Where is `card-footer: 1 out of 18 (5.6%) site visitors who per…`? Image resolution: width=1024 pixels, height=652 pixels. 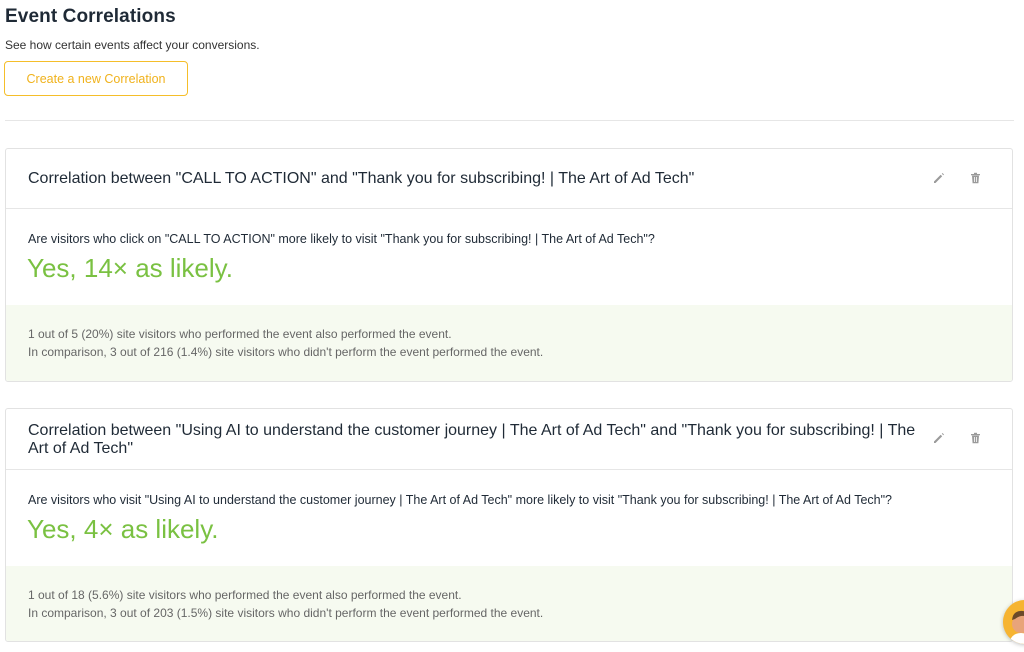
card-footer: 1 out of 18 (5.6%) site visitors who per… is located at coordinates (509, 603).